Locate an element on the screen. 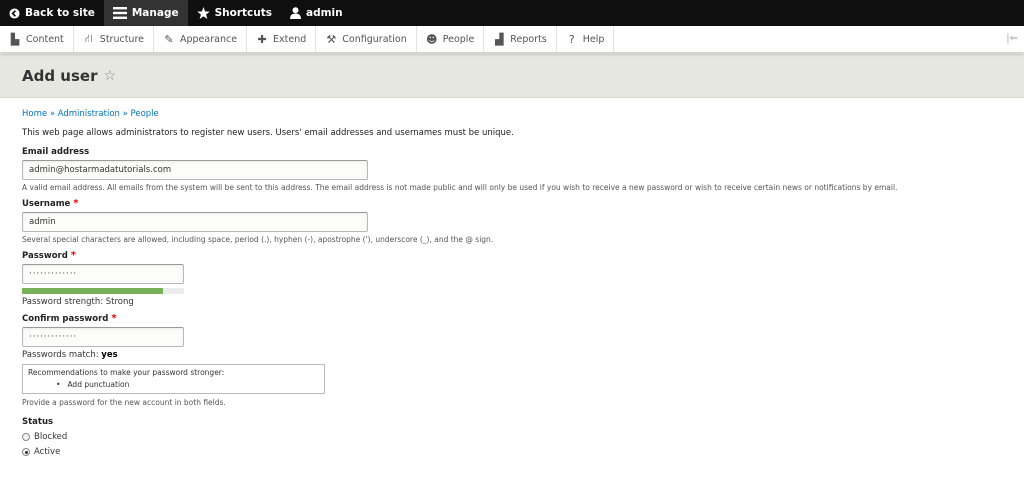 The image size is (1024, 495). recommendation-item: Add punctuation is located at coordinates (193, 384).